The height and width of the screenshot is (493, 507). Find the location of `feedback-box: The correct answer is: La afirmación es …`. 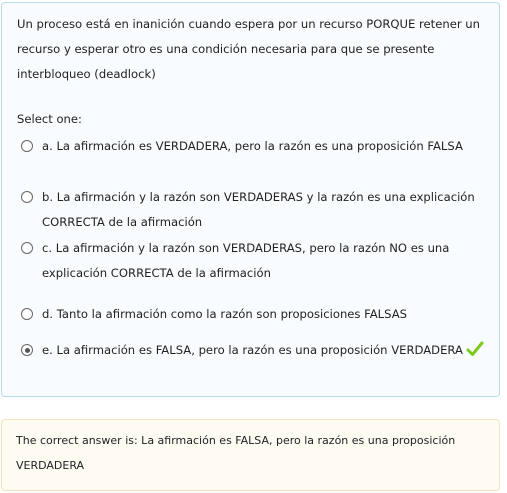

feedback-box: The correct answer is: La afirmación es … is located at coordinates (250, 455).